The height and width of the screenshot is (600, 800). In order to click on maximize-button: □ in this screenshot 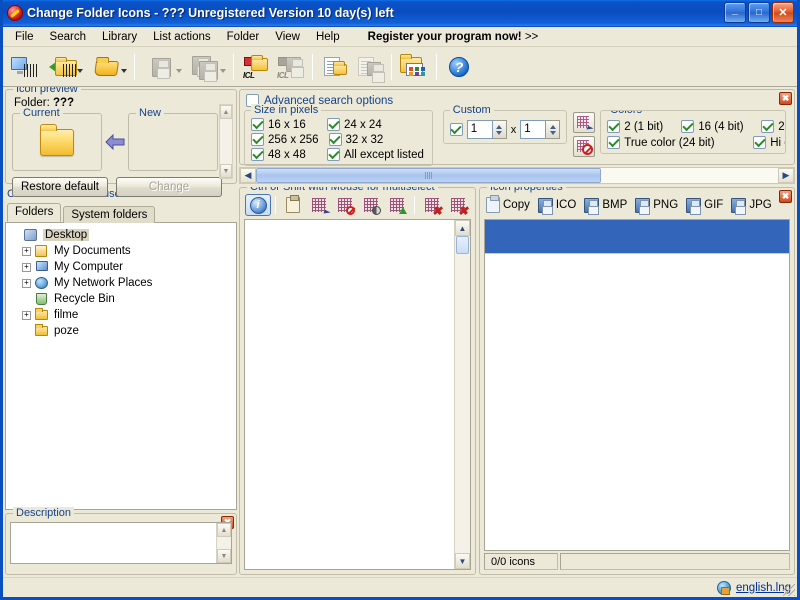, I will do `click(759, 12)`.